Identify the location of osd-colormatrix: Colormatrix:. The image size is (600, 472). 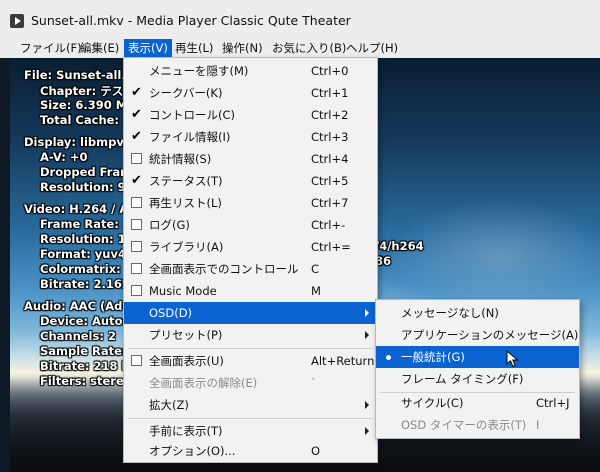
(80, 269).